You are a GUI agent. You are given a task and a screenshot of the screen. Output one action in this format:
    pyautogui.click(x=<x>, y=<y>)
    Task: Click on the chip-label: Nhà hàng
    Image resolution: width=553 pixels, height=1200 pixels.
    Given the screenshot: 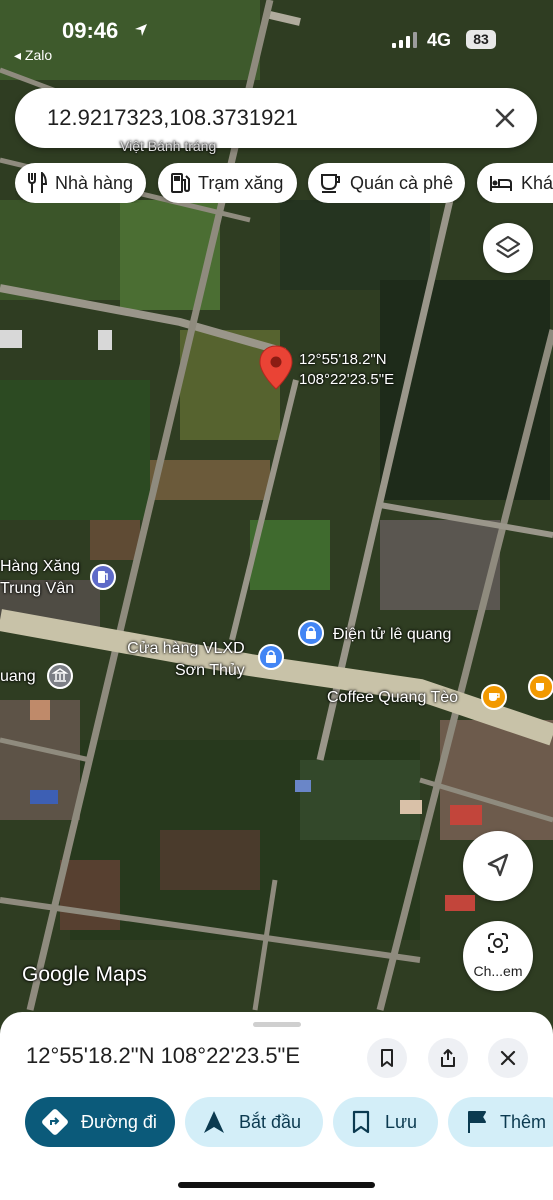 What is the action you would take?
    pyautogui.click(x=94, y=182)
    